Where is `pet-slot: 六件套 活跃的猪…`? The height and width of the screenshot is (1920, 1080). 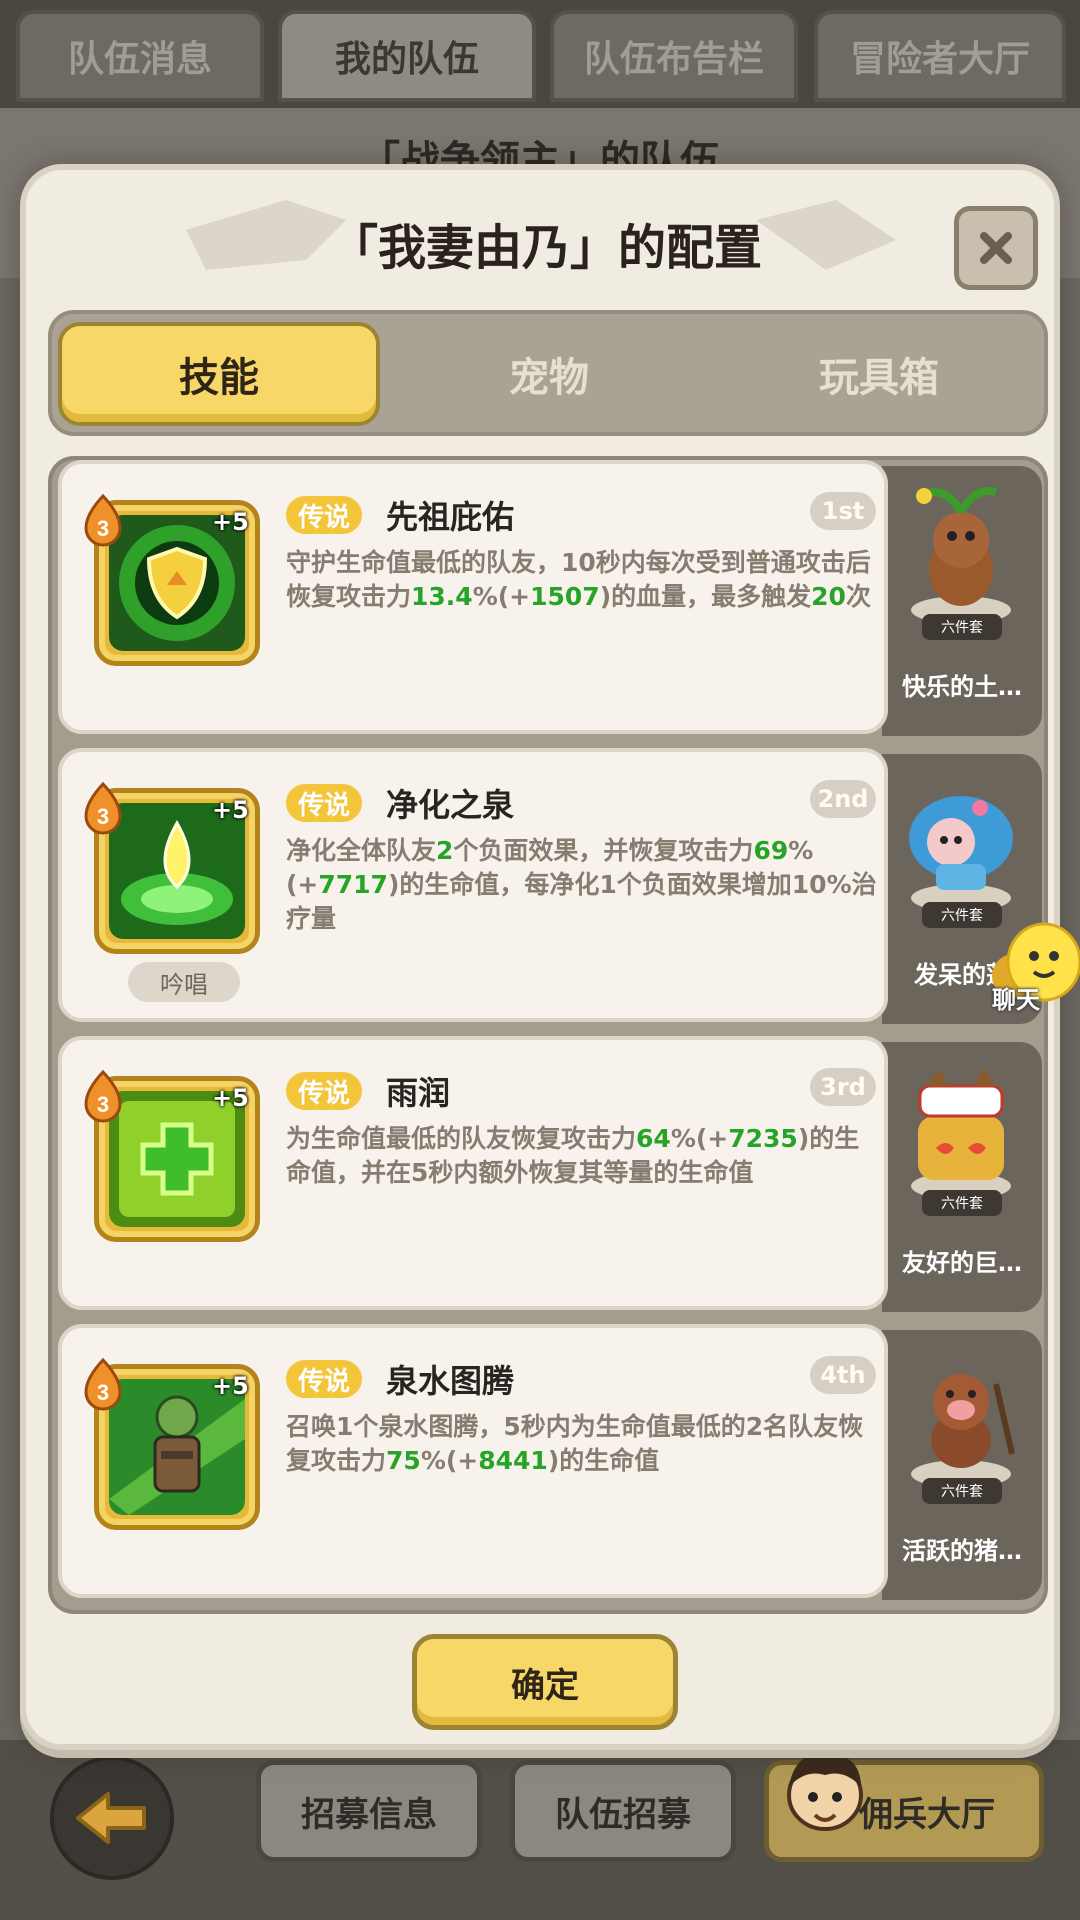 pet-slot: 六件套 活跃的猪… is located at coordinates (962, 1465).